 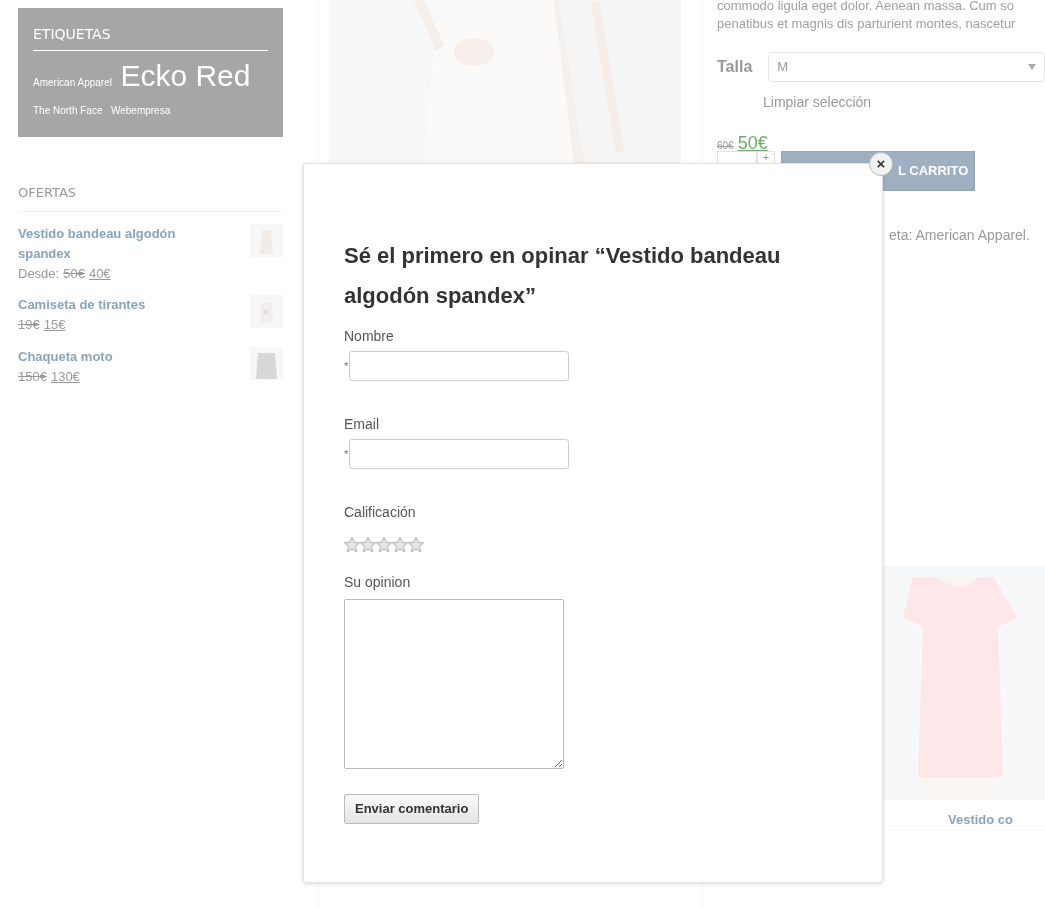 What do you see at coordinates (54, 324) in the screenshot?
I see `sale-price: 15€` at bounding box center [54, 324].